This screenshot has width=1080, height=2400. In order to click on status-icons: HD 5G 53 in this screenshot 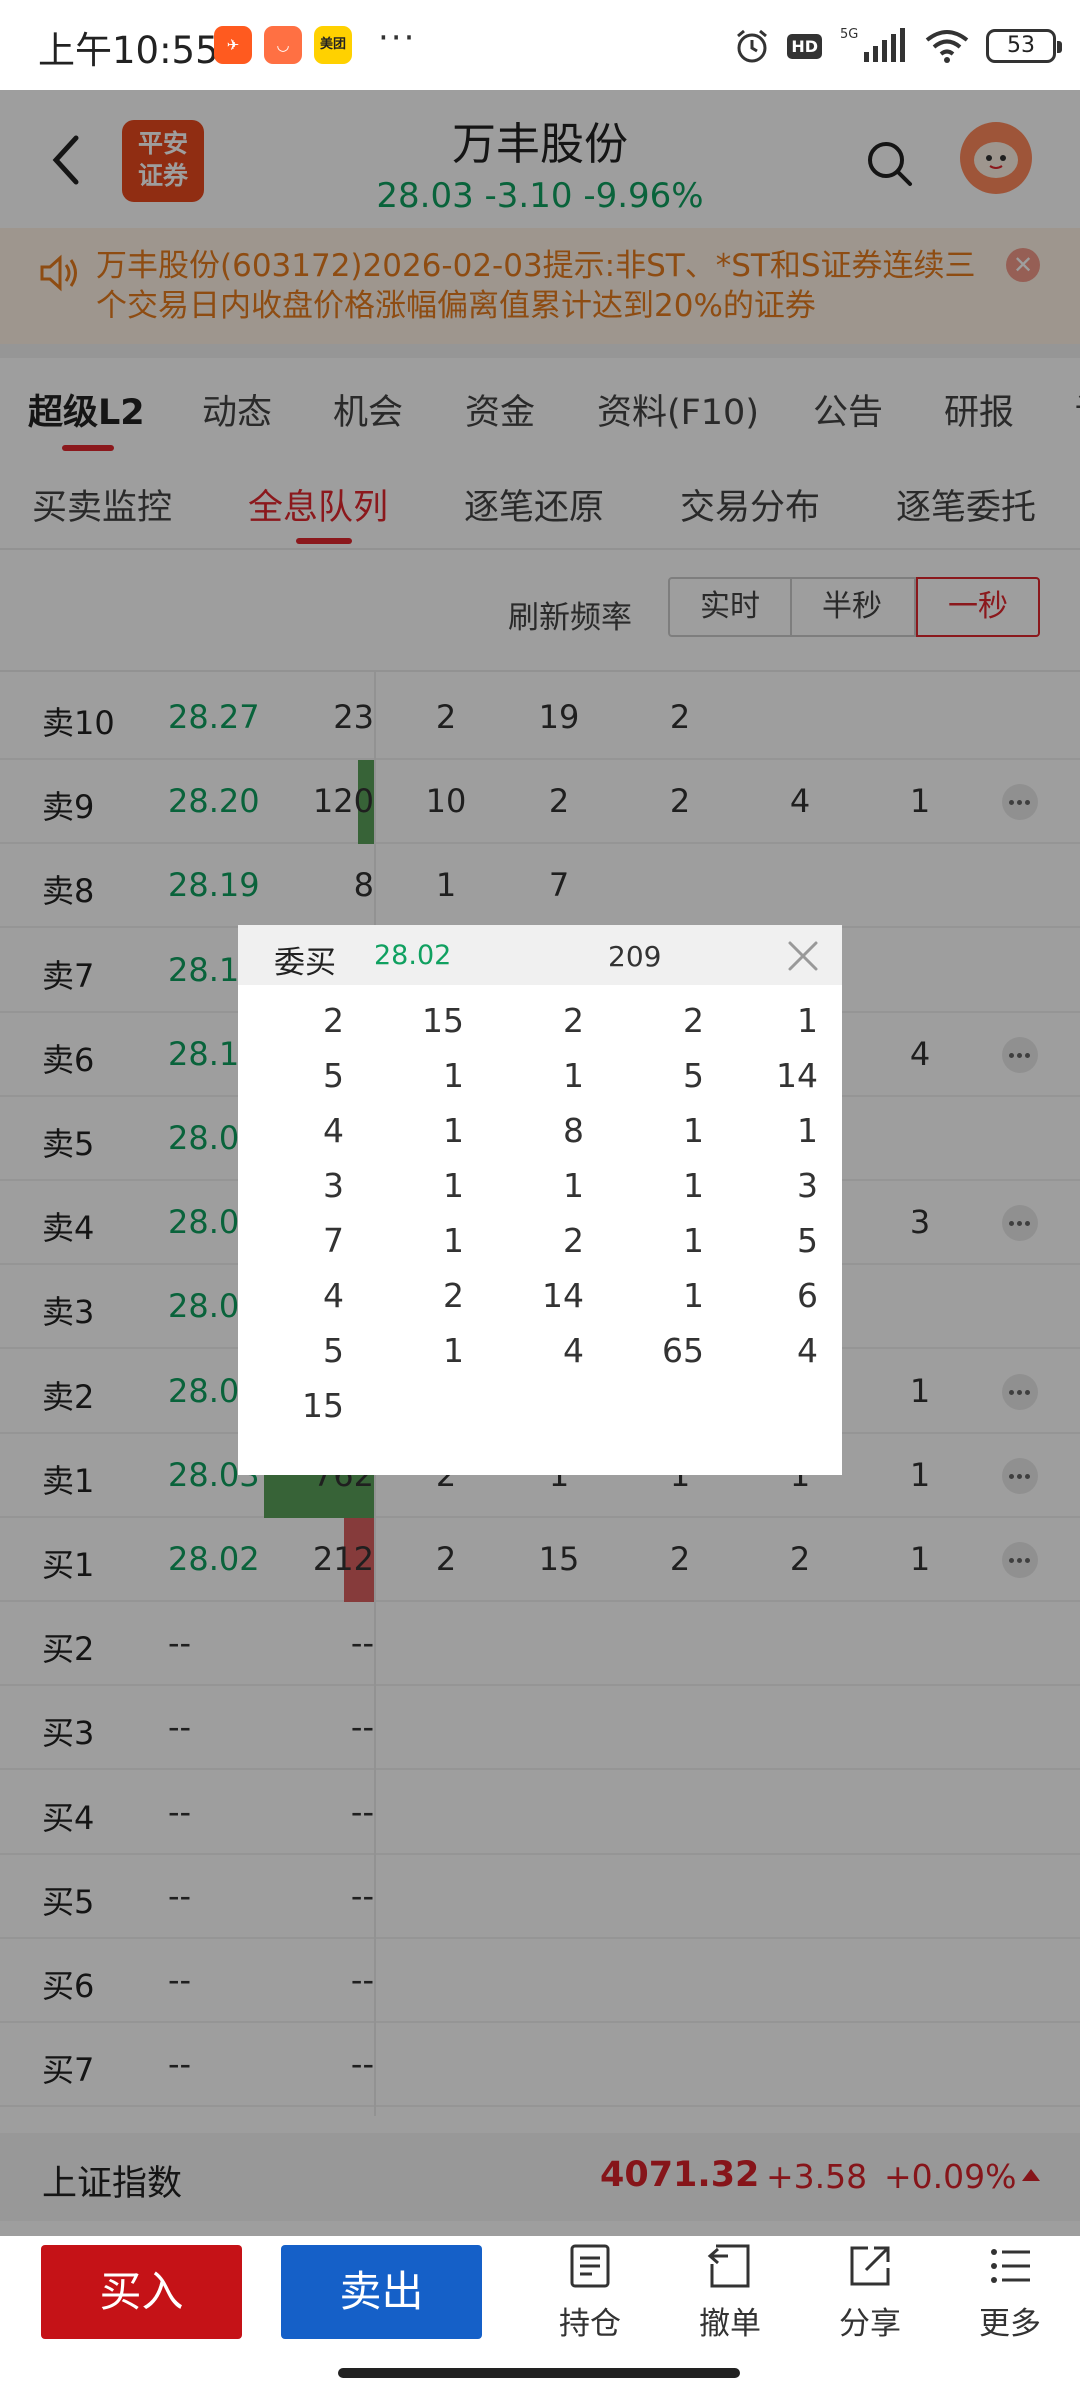, I will do `click(897, 46)`.